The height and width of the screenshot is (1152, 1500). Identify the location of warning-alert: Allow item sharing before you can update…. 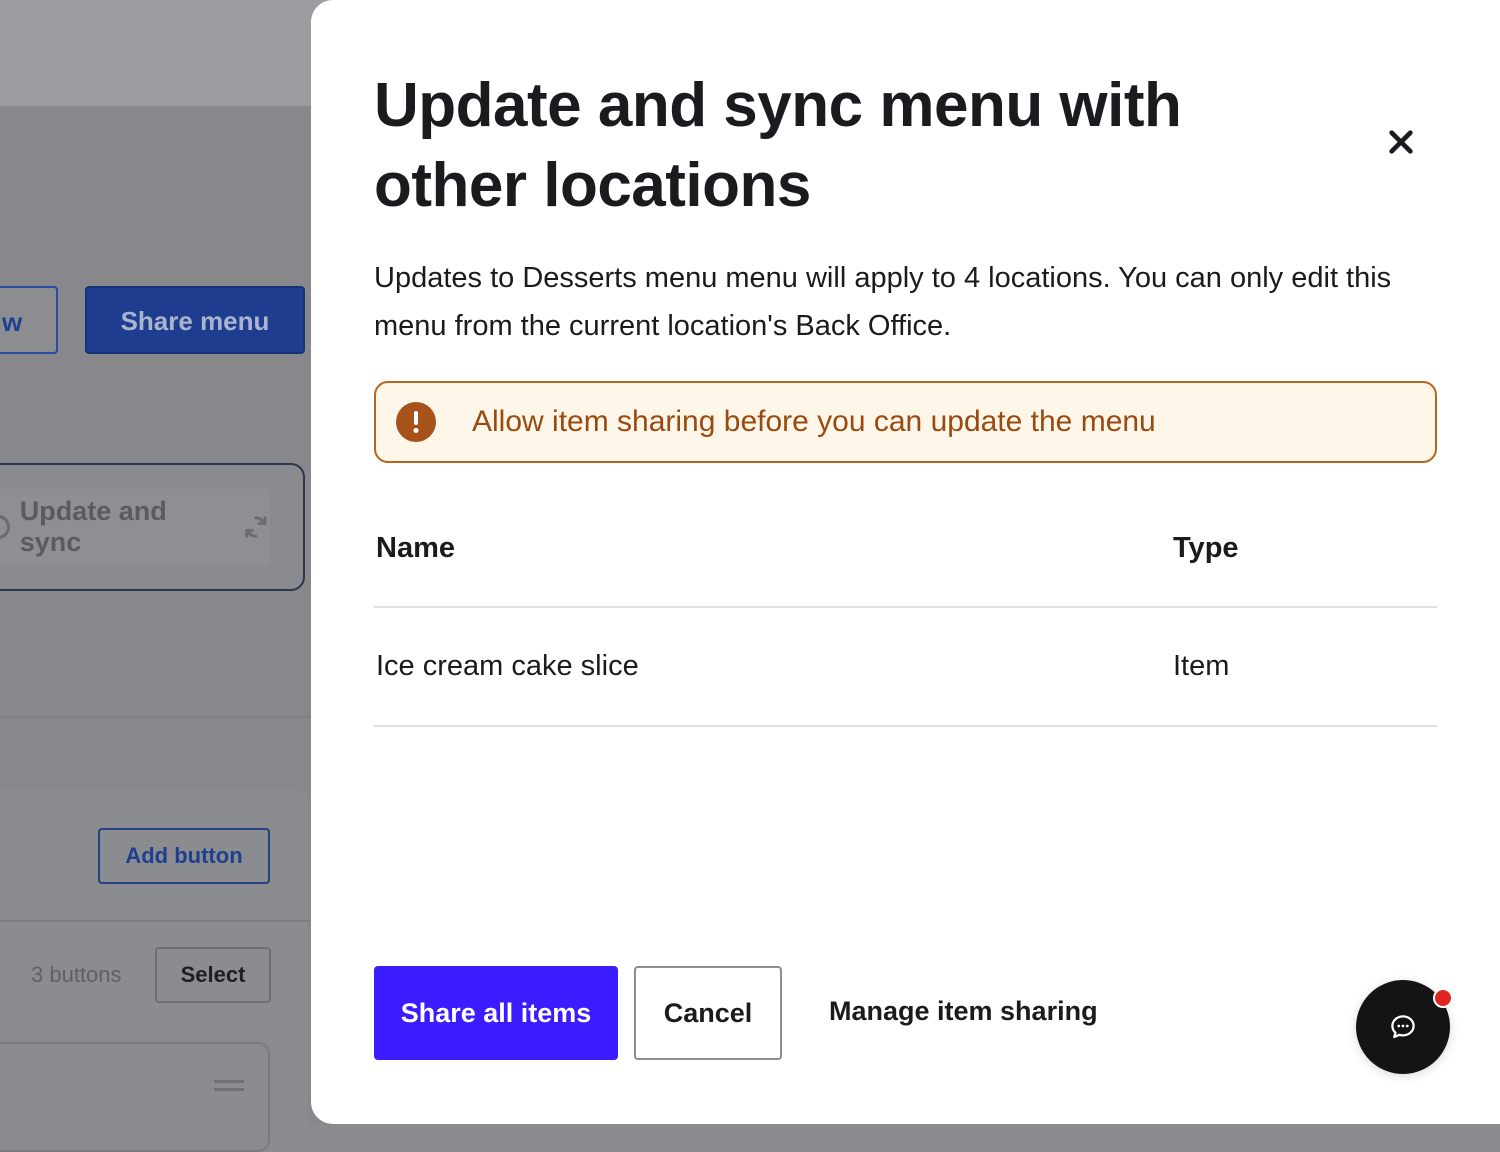
(905, 422).